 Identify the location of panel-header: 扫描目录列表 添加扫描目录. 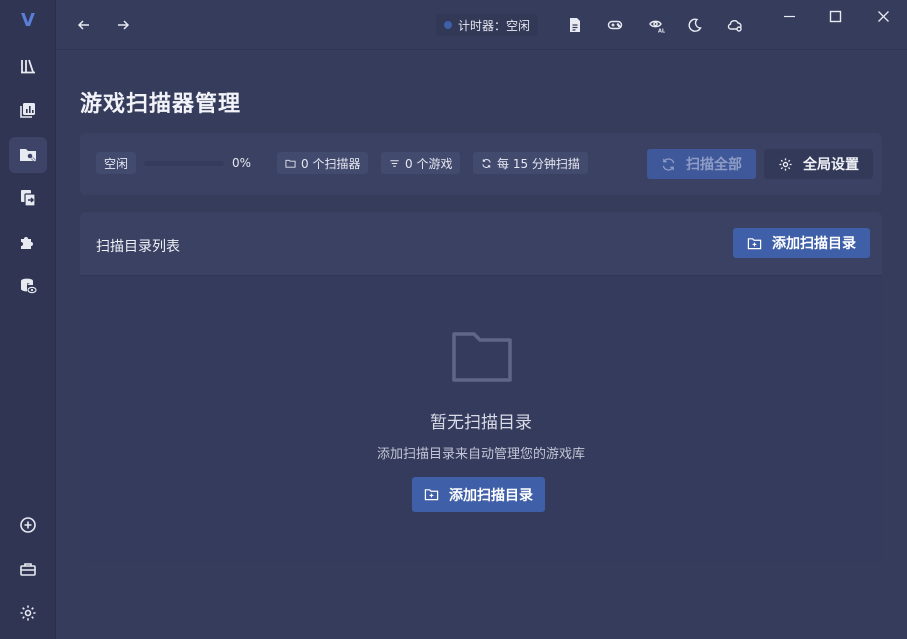
(481, 244).